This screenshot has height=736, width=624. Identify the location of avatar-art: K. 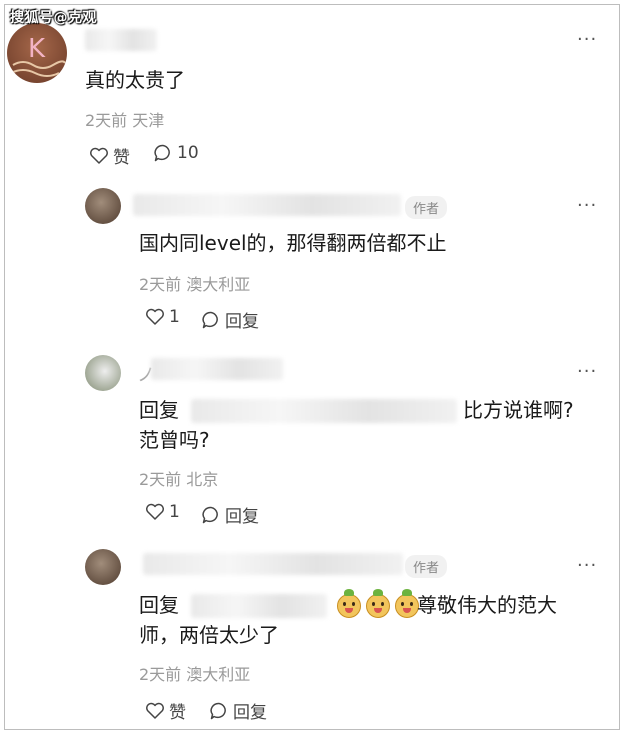
(38, 55).